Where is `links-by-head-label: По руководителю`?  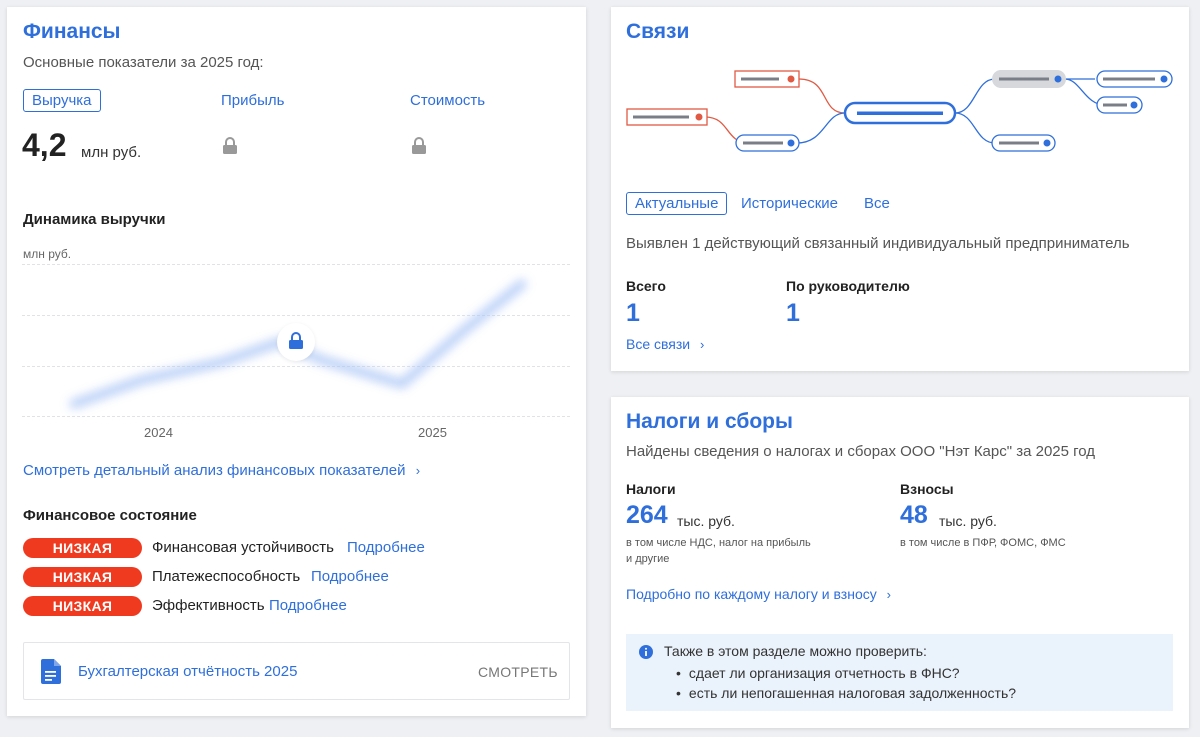 links-by-head-label: По руководителю is located at coordinates (848, 286).